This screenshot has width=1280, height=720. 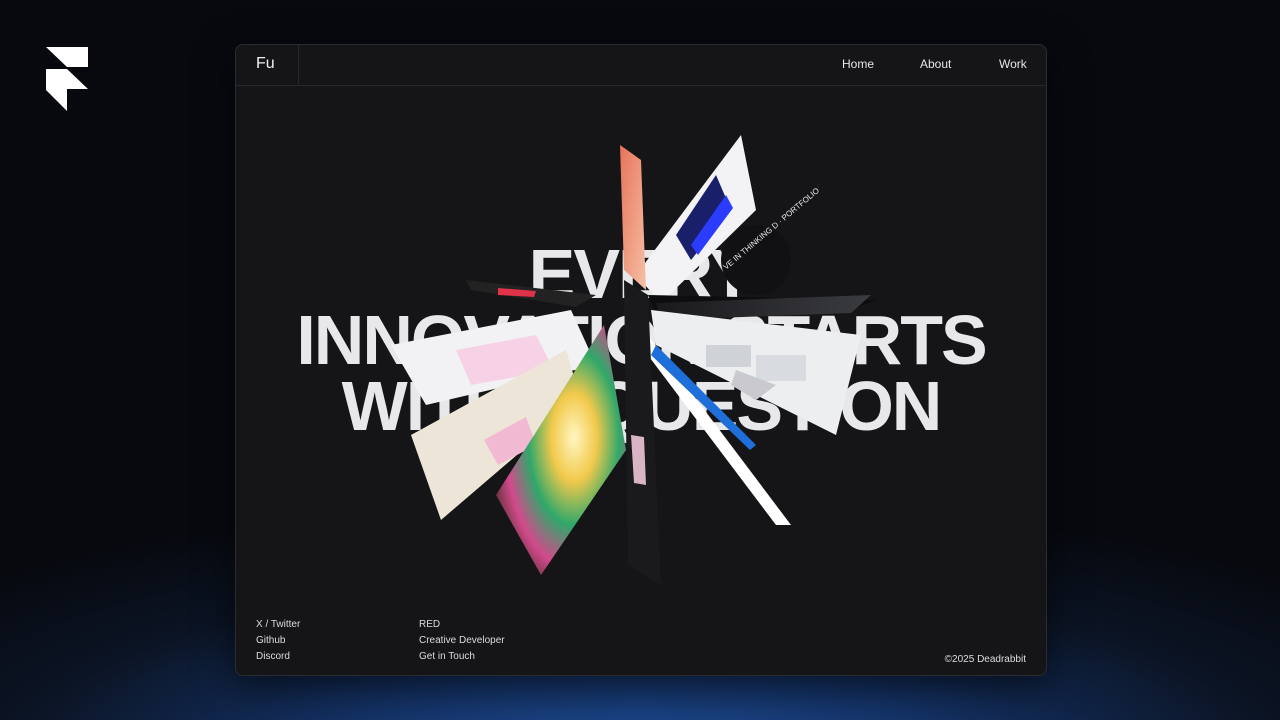 What do you see at coordinates (278, 625) in the screenshot?
I see `twitter-link: X / Twitter` at bounding box center [278, 625].